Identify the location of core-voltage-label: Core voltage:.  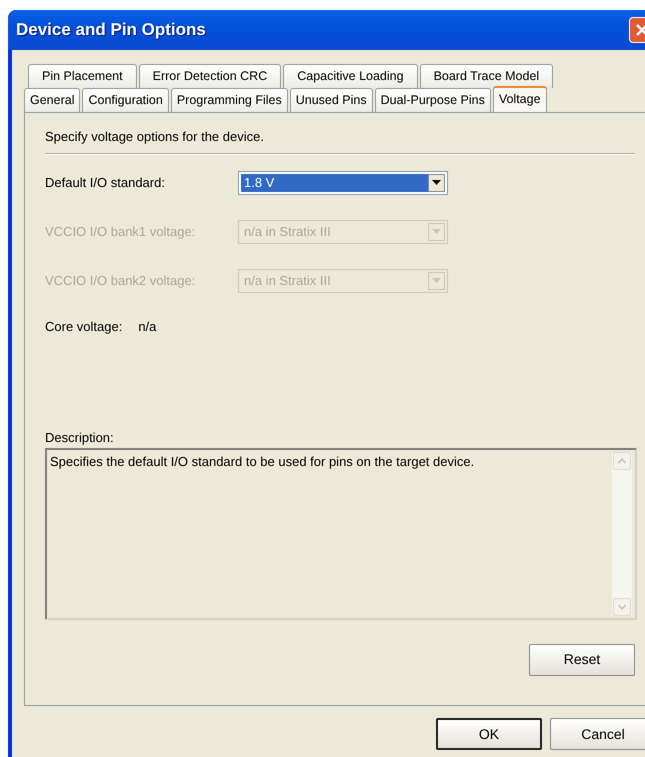
(83, 327).